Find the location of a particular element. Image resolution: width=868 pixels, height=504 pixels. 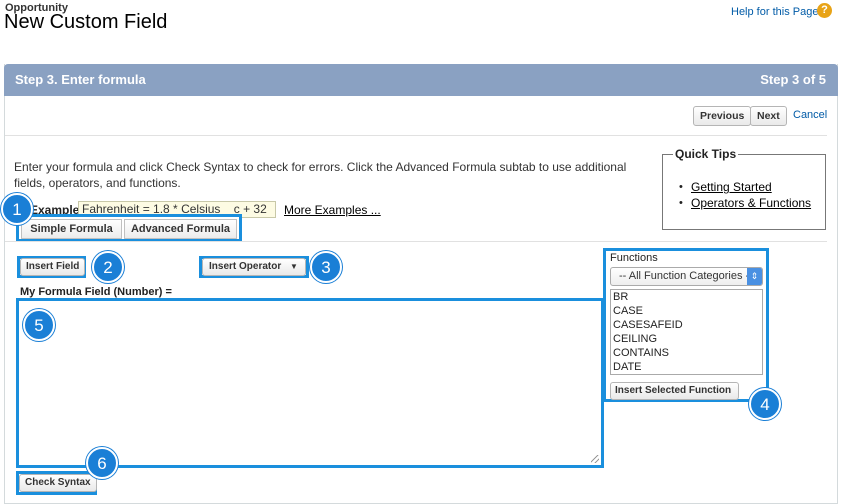

getting-started-link: Getting Started is located at coordinates (731, 187).